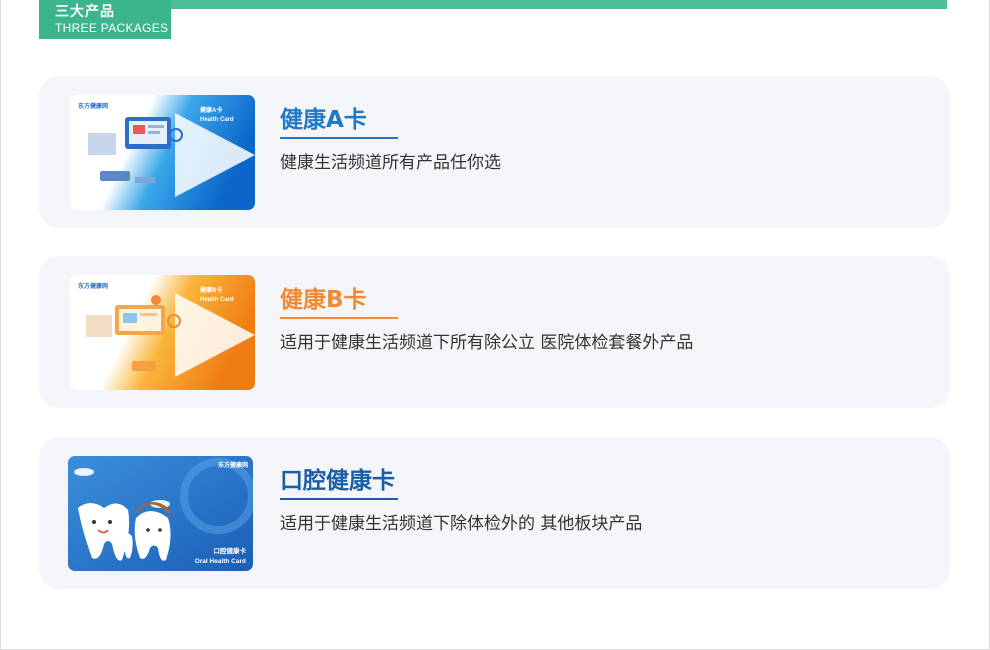  Describe the element at coordinates (339, 482) in the screenshot. I see `product-oral-title: 口腔健康卡` at that location.